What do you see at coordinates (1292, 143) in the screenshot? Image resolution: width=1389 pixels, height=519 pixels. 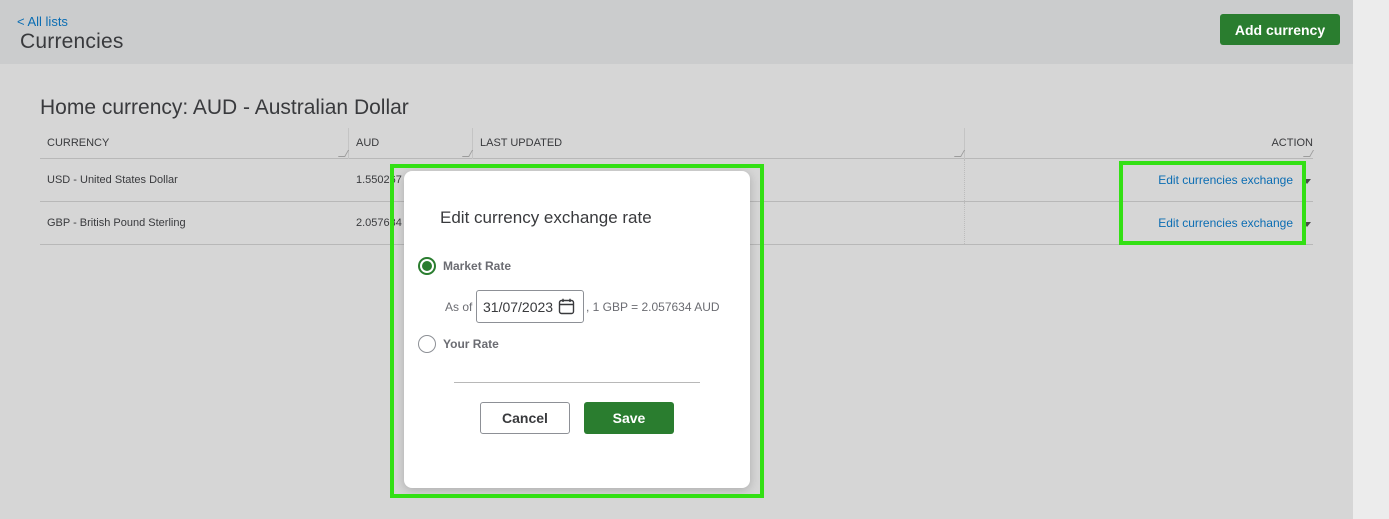 I see `column-header-label: ACTION` at bounding box center [1292, 143].